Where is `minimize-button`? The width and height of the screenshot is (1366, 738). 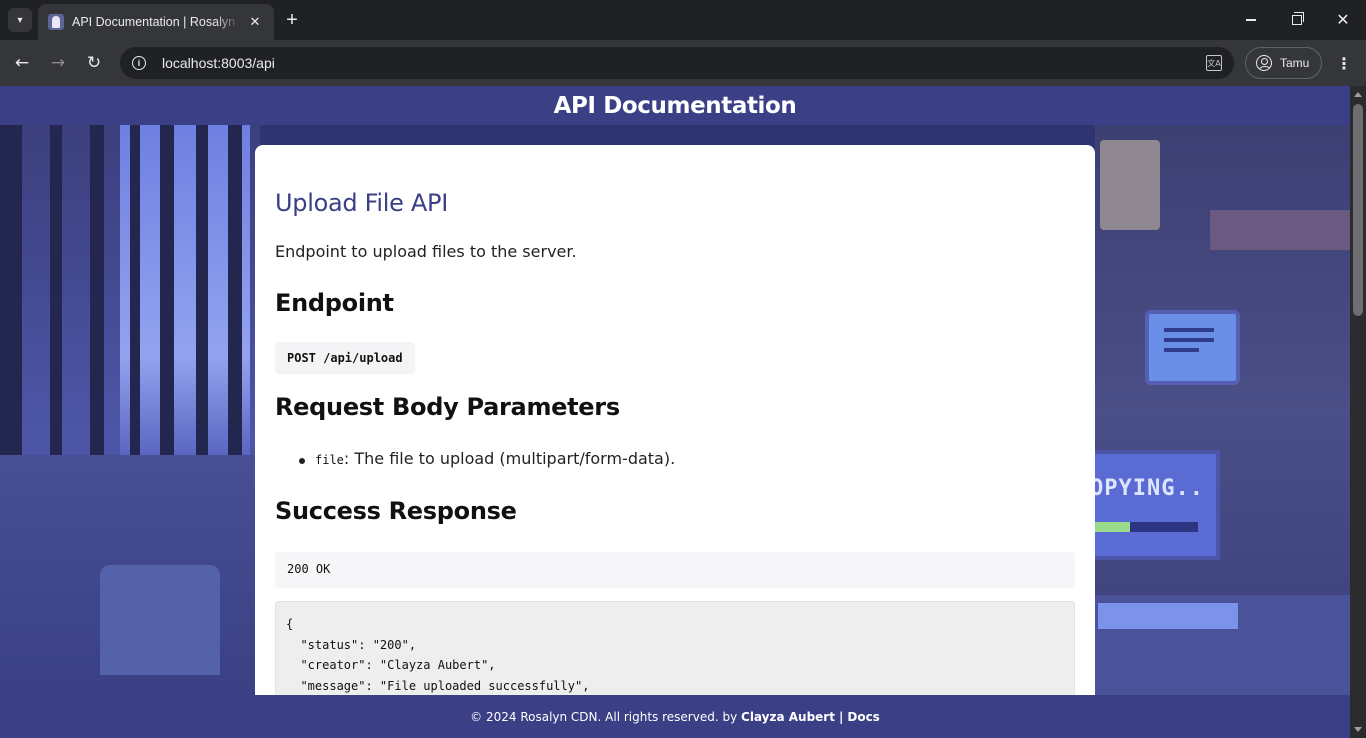
minimize-button is located at coordinates (1251, 20).